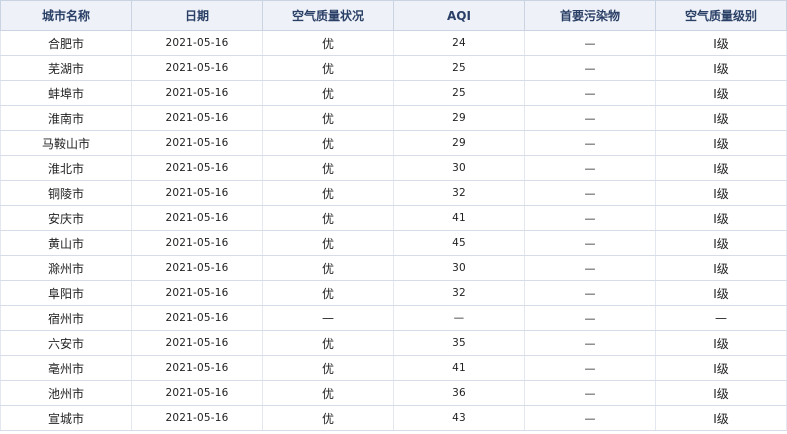 This screenshot has width=787, height=434. What do you see at coordinates (66, 268) in the screenshot?
I see `city-name-cell: 滁州市` at bounding box center [66, 268].